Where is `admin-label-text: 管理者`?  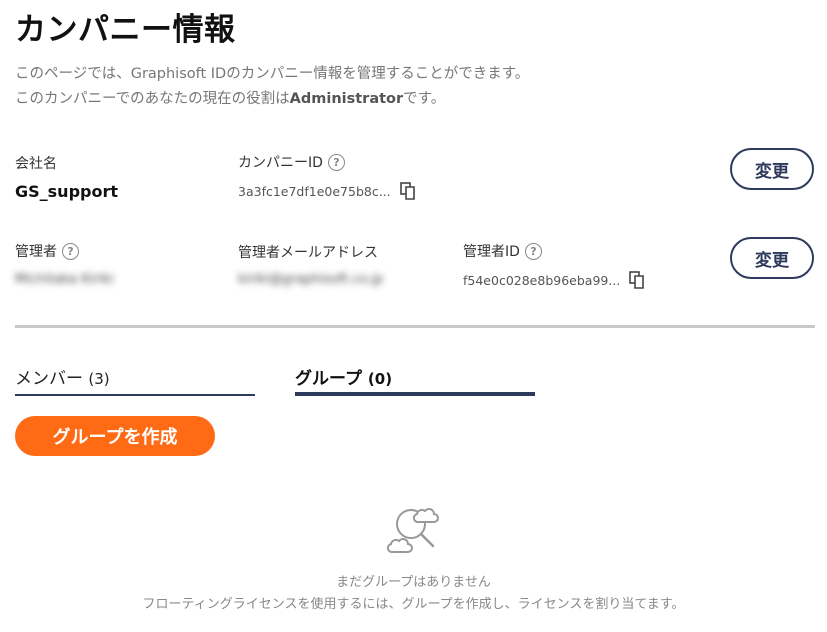 admin-label-text: 管理者 is located at coordinates (36, 252).